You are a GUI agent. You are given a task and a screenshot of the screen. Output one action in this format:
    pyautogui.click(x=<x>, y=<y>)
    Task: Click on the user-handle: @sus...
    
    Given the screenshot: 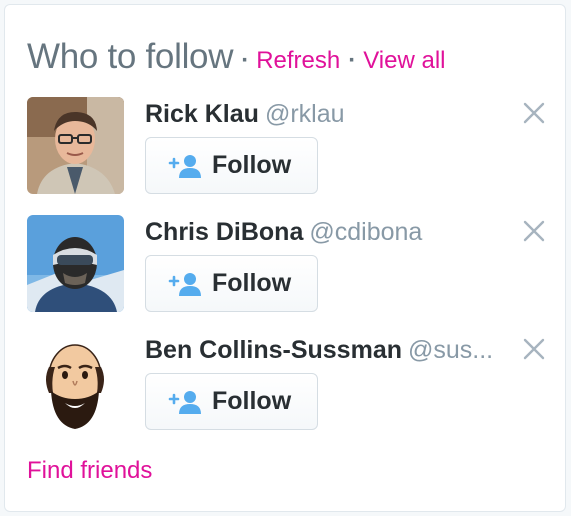 What is the action you would take?
    pyautogui.click(x=450, y=350)
    